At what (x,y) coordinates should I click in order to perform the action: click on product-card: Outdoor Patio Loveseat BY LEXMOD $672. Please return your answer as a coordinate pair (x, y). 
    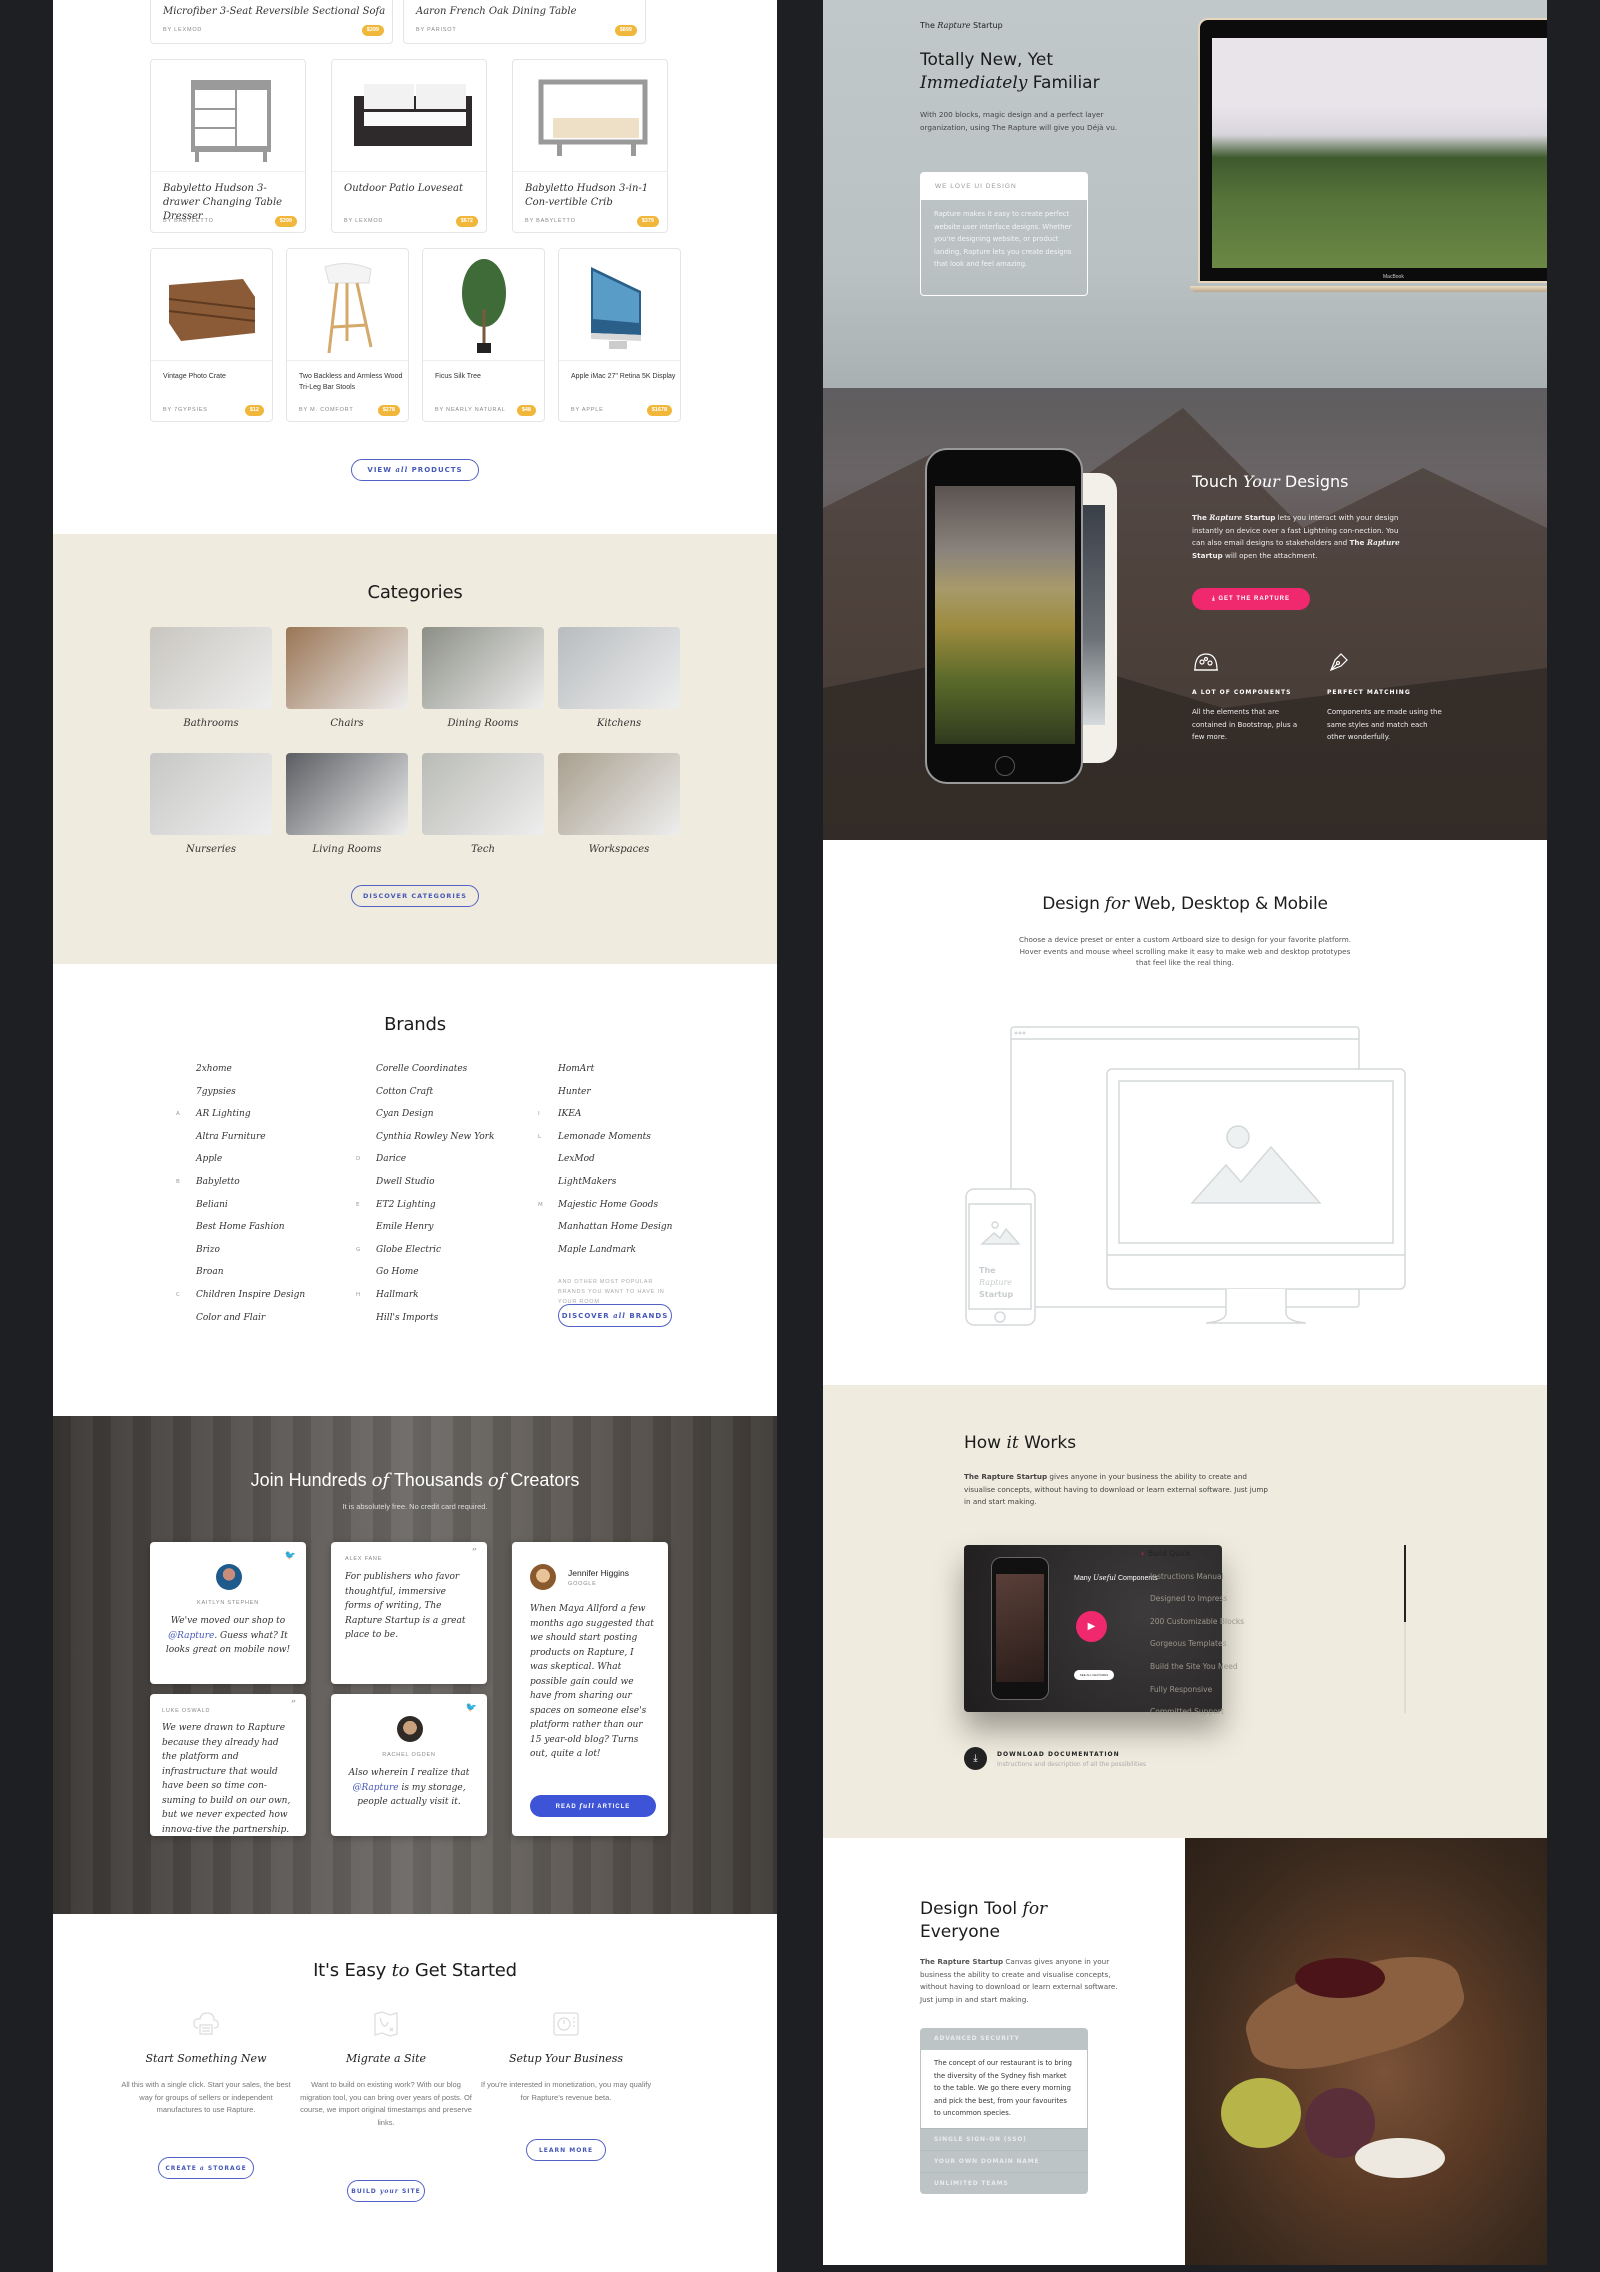
    Looking at the image, I should click on (409, 146).